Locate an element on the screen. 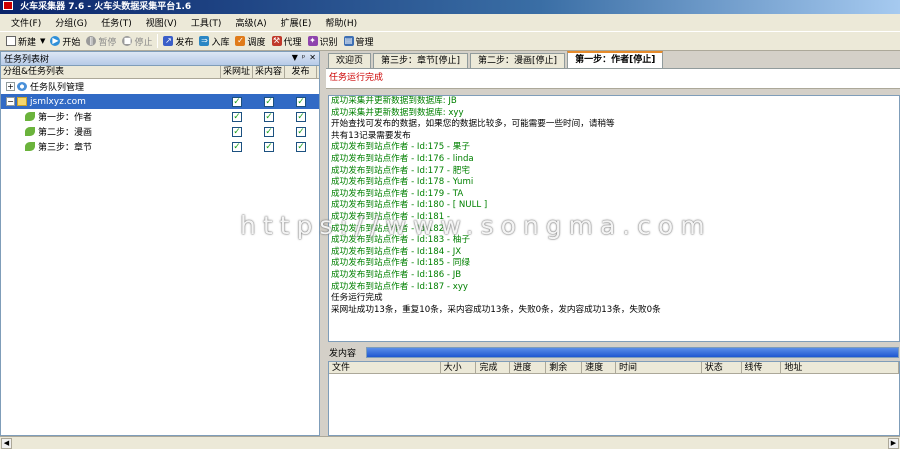 This screenshot has height=449, width=900. file-list-column: 状态 is located at coordinates (722, 367).